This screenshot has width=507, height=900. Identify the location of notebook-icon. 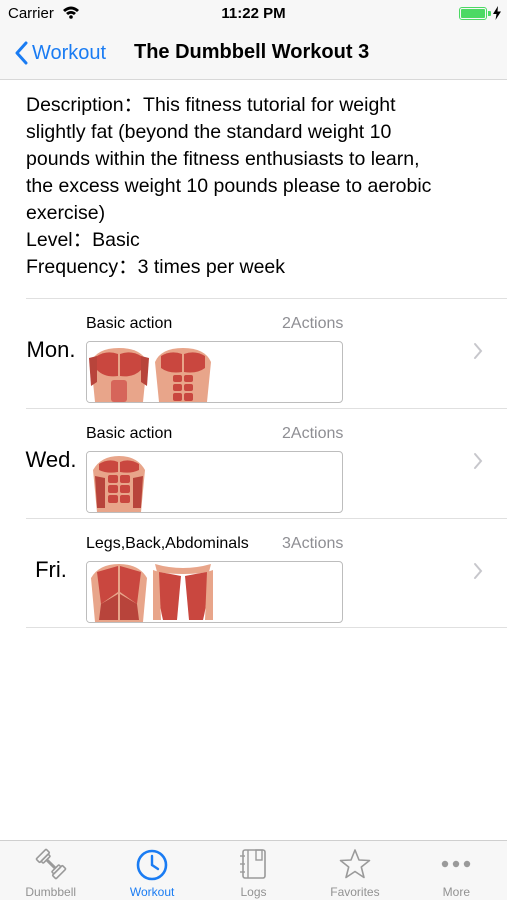
(254, 866).